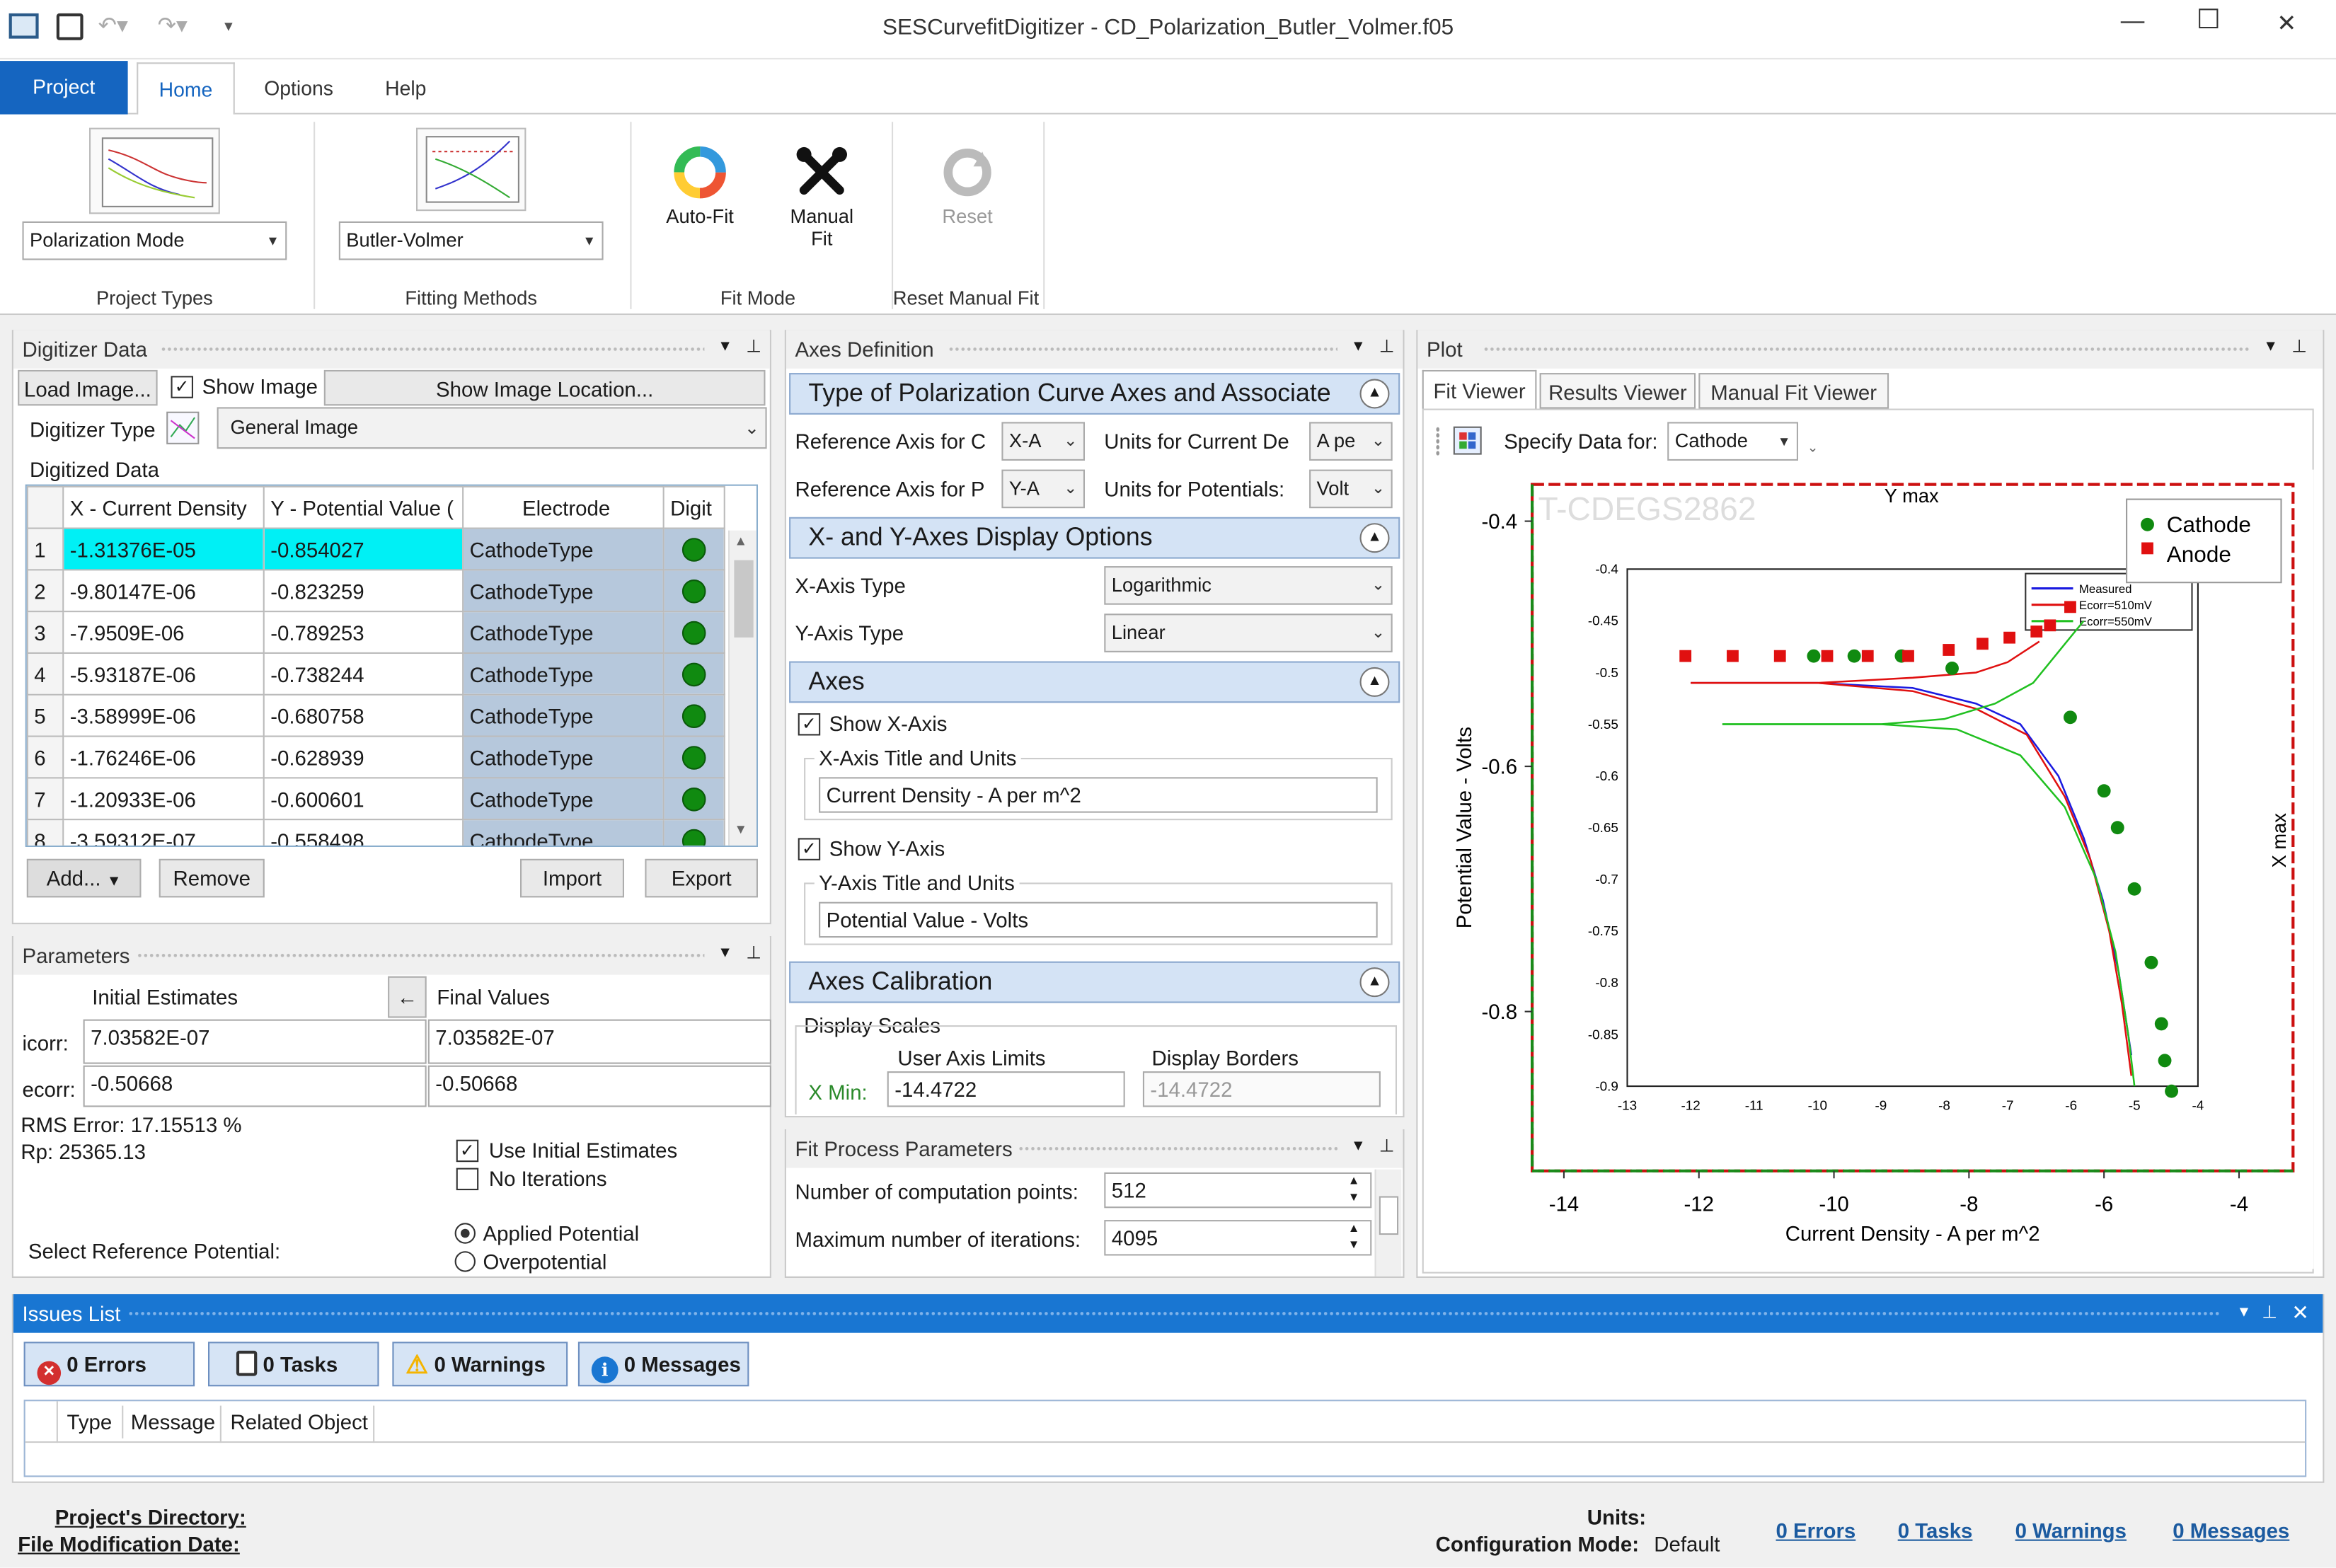 The image size is (2336, 1568). What do you see at coordinates (45, 757) in the screenshot?
I see `row-number: 6` at bounding box center [45, 757].